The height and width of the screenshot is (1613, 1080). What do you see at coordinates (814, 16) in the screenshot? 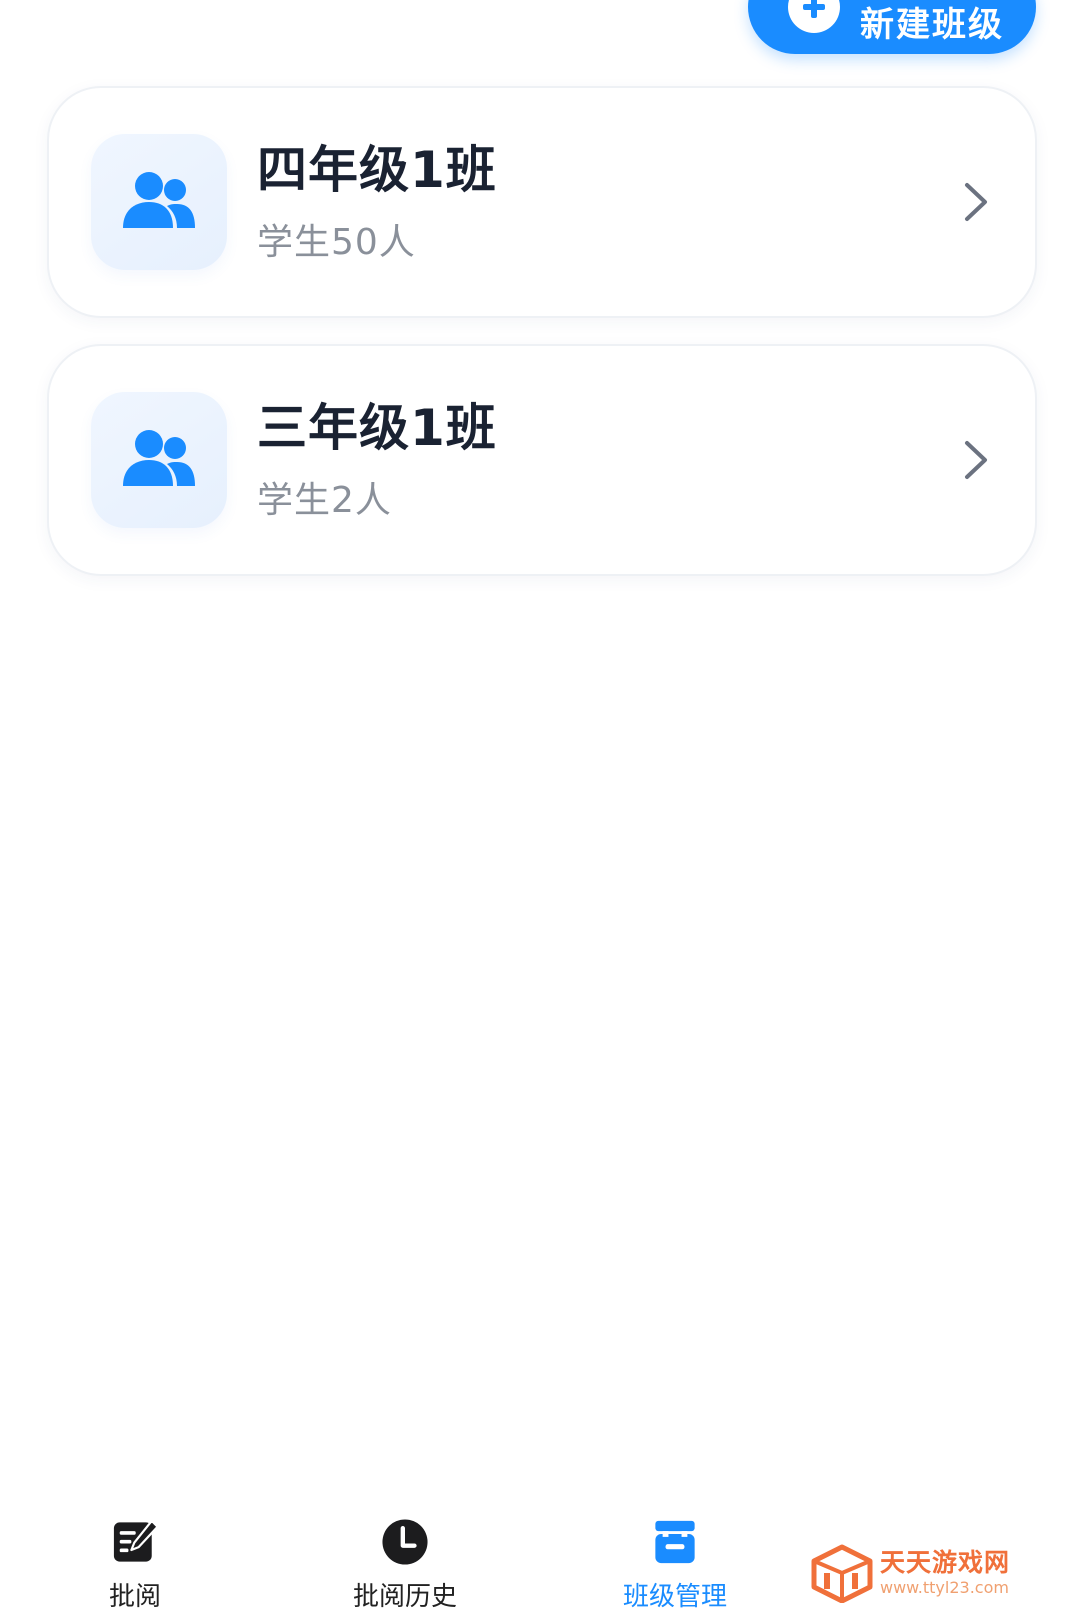
I see `plus-icon` at bounding box center [814, 16].